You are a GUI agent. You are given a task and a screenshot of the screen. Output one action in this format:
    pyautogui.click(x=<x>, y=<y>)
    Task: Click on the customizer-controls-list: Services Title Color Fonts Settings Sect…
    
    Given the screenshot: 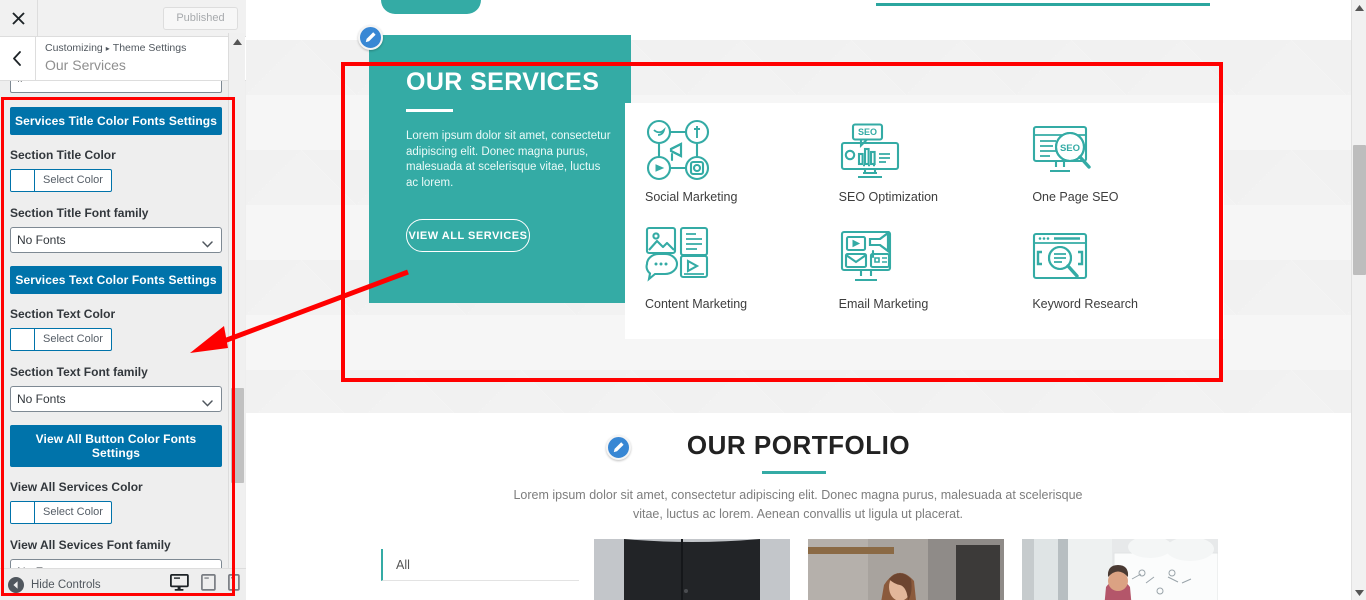 What is the action you would take?
    pyautogui.click(x=116, y=324)
    